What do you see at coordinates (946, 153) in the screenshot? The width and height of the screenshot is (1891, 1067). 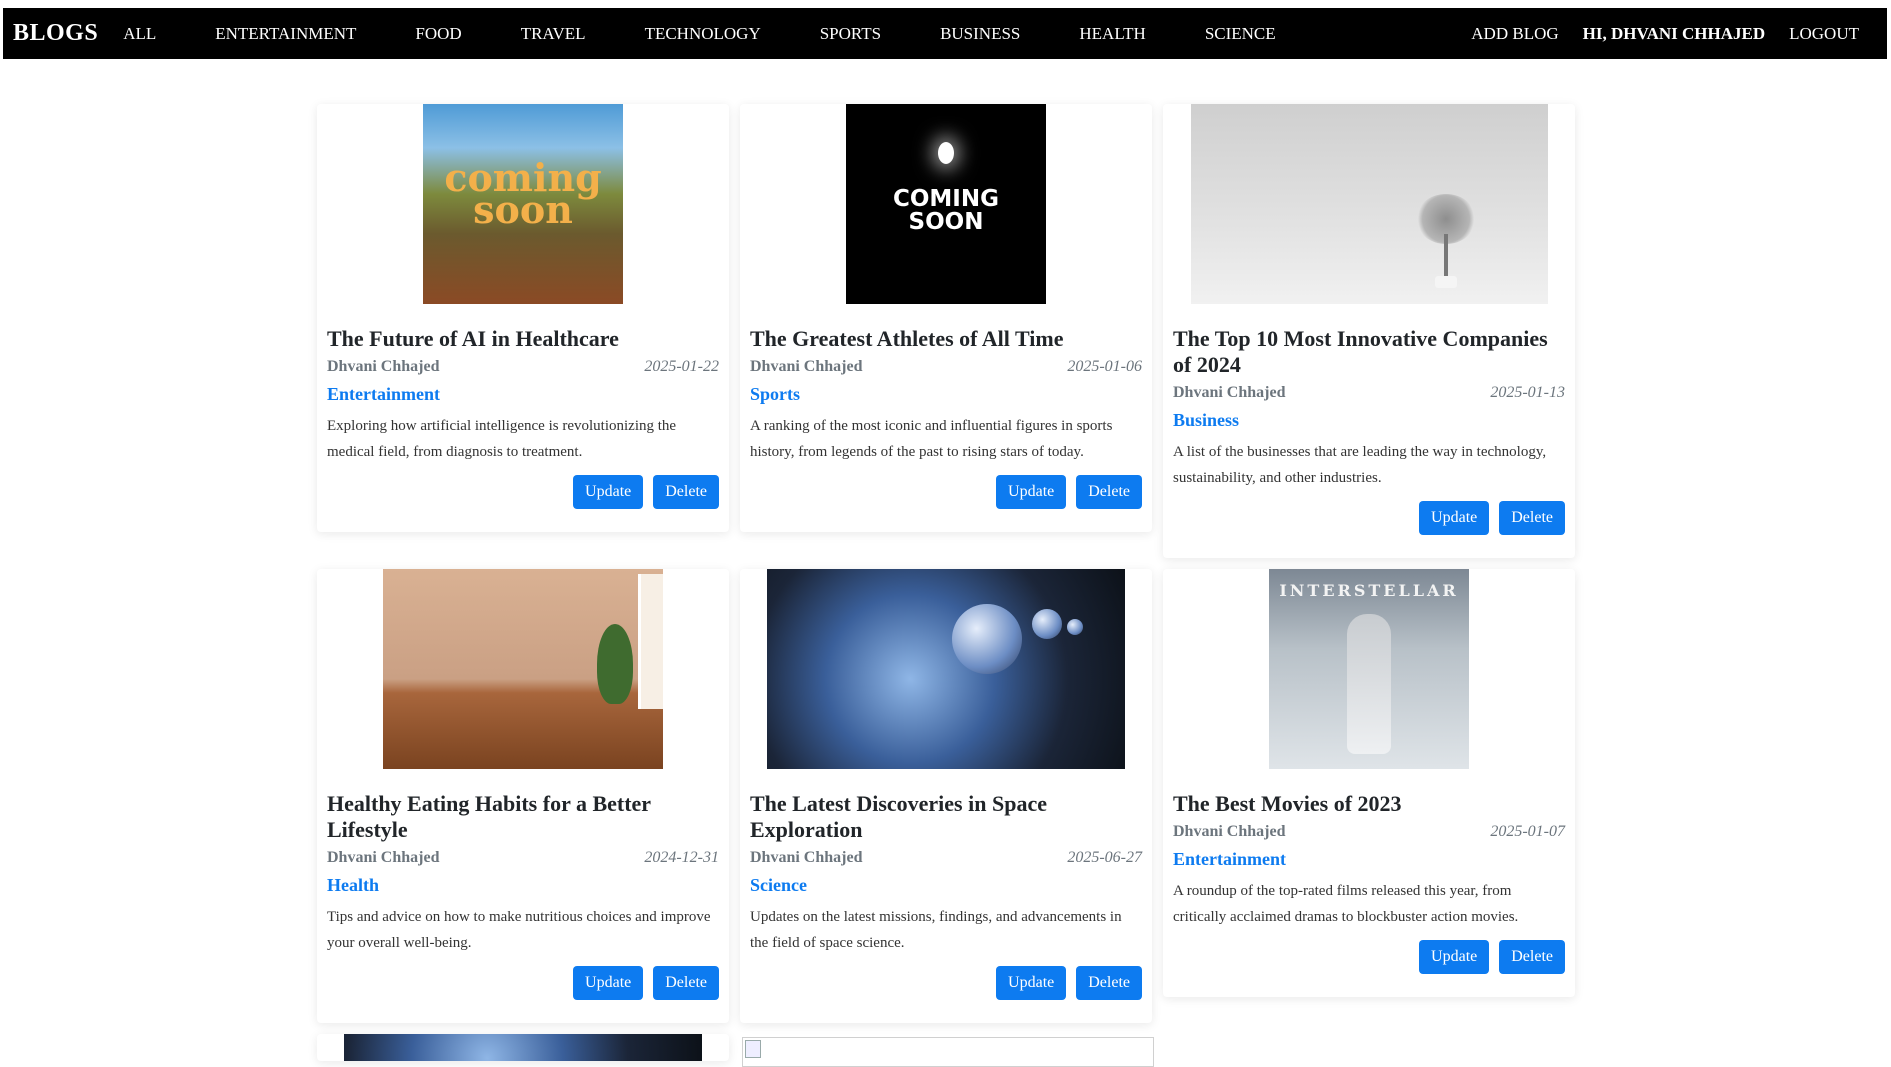 I see `light-bulb-icon` at bounding box center [946, 153].